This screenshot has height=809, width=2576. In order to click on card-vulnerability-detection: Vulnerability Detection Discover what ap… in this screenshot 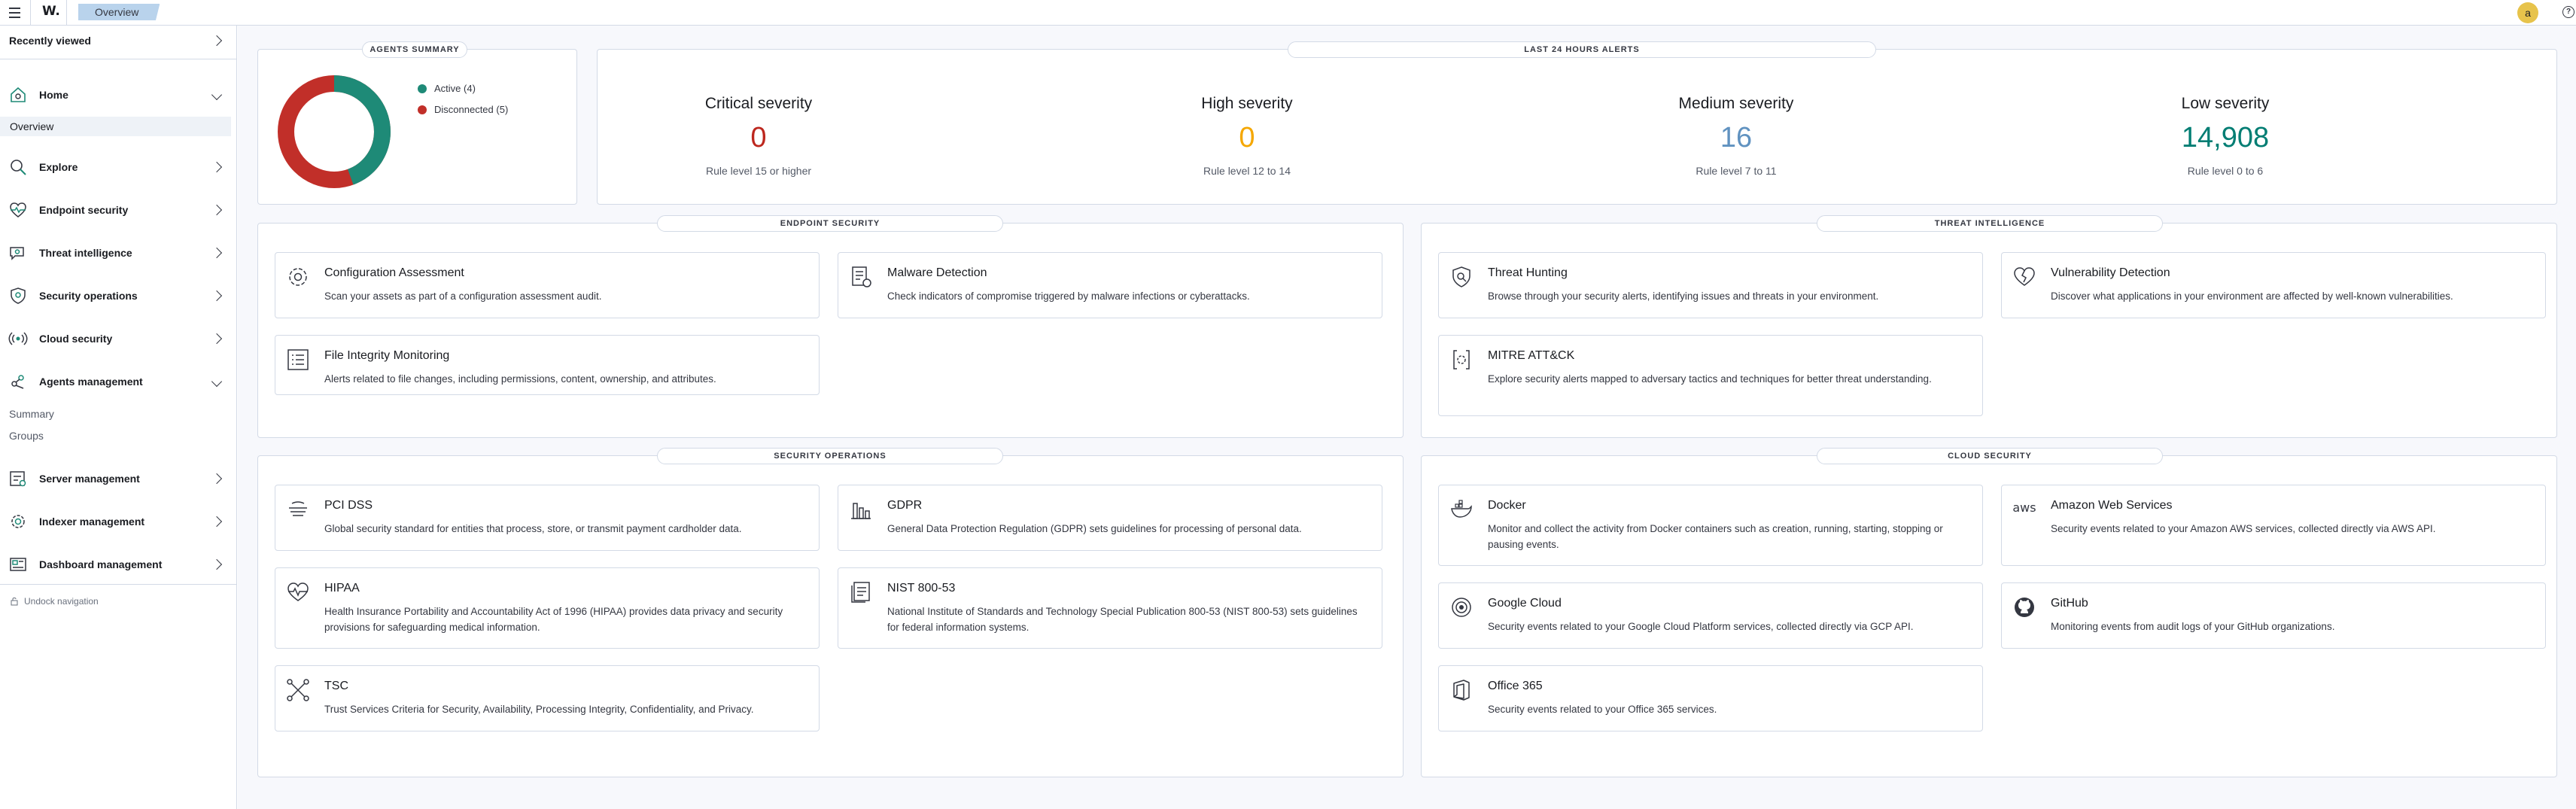, I will do `click(2273, 285)`.